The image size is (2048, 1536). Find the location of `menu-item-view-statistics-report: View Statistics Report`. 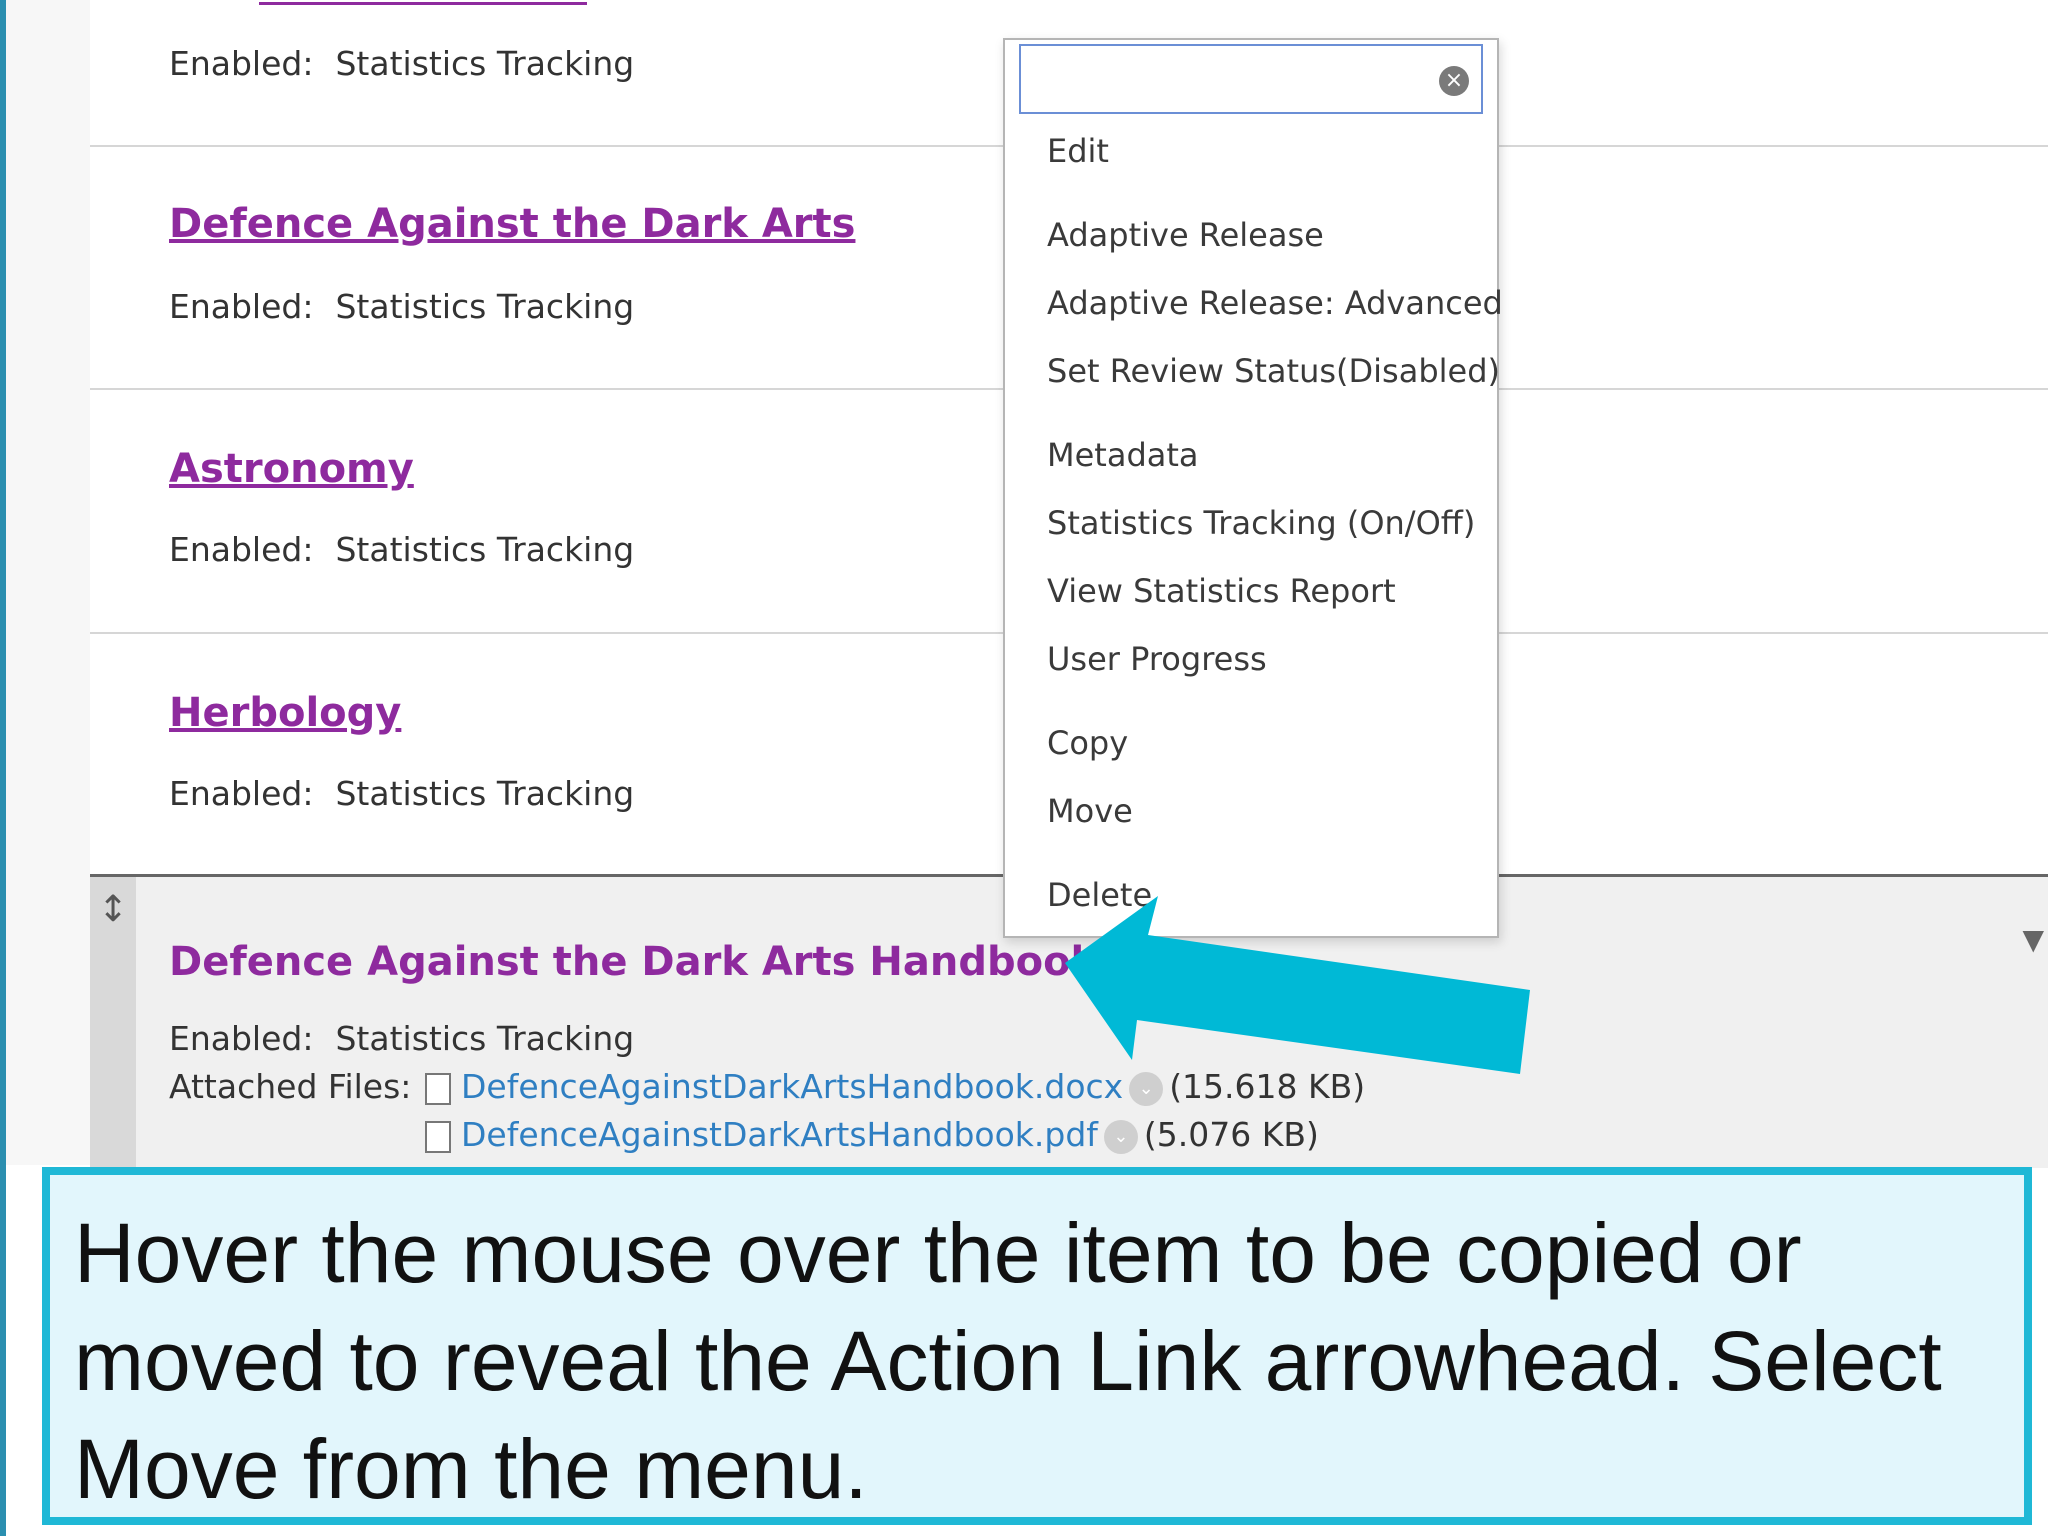

menu-item-view-statistics-report: View Statistics Report is located at coordinates (1221, 591).